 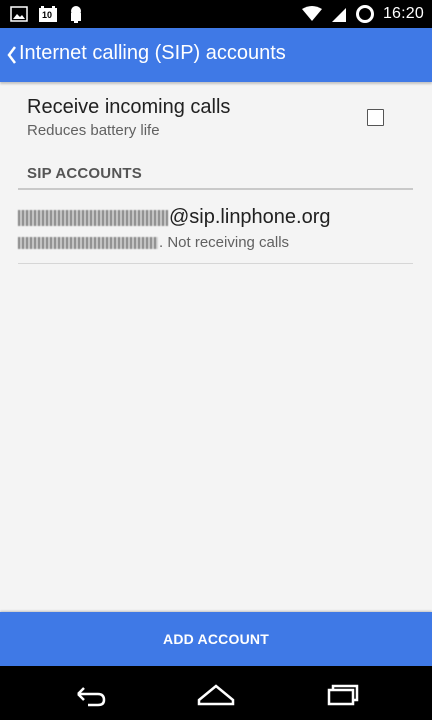 I want to click on redacted-username, so click(x=93, y=217).